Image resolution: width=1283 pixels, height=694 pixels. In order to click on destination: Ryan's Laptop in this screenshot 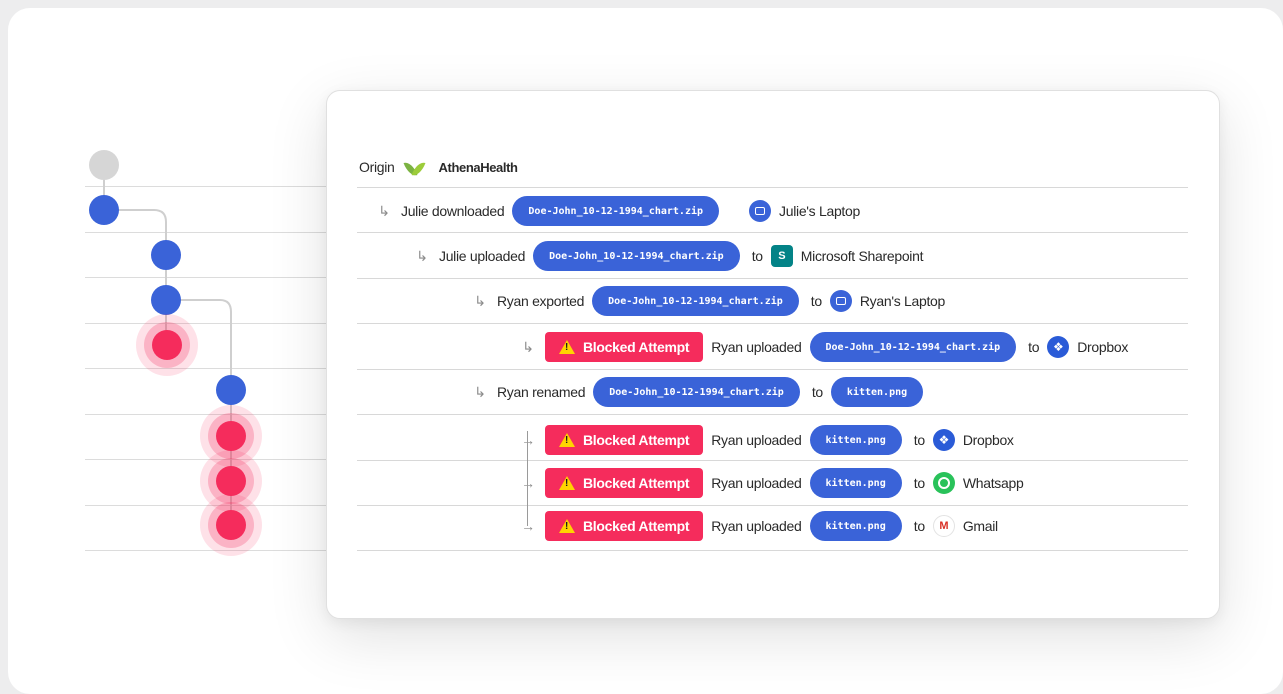, I will do `click(887, 301)`.